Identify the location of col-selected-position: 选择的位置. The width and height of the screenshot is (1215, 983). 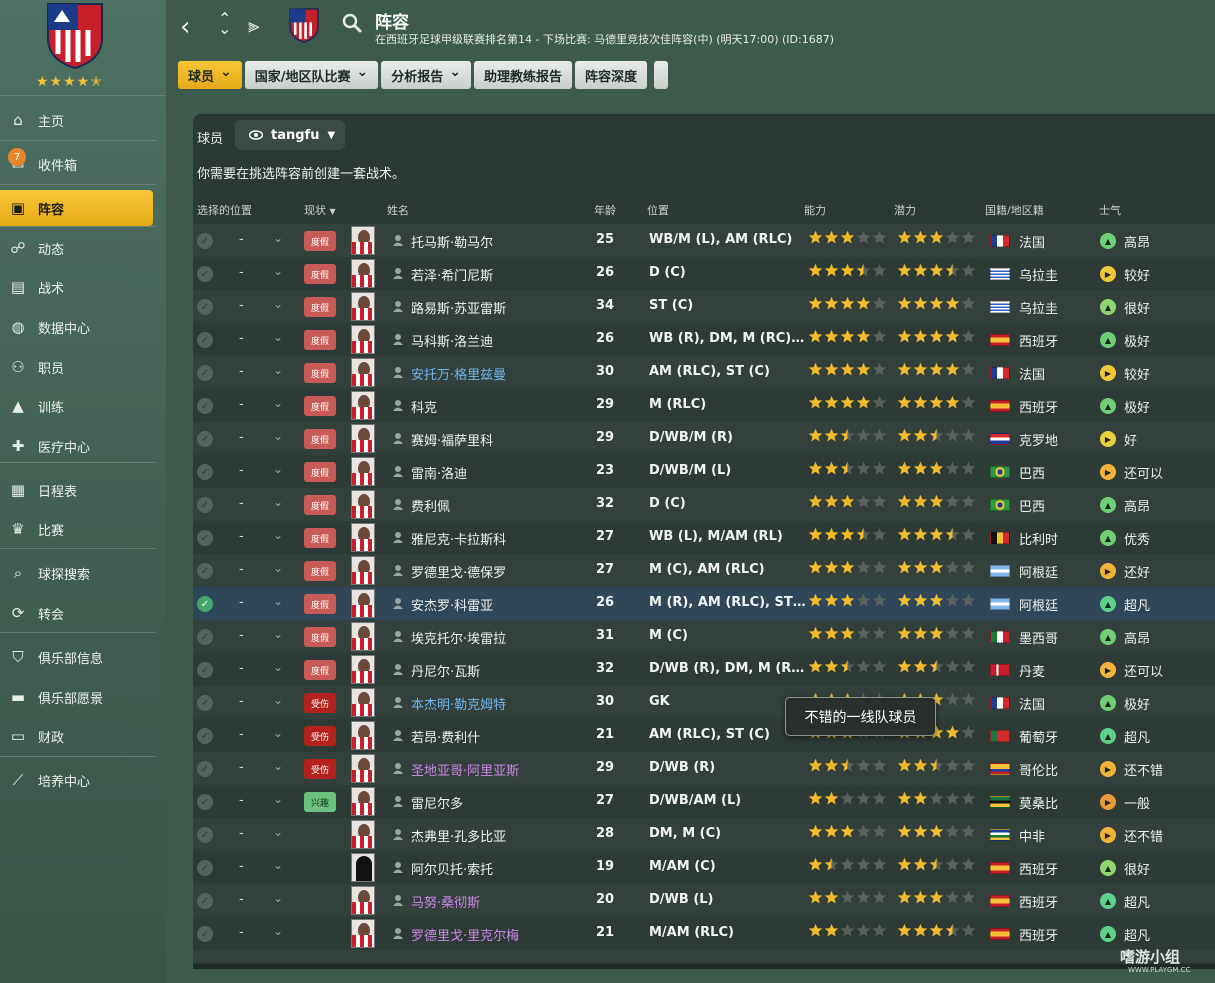
(224, 210).